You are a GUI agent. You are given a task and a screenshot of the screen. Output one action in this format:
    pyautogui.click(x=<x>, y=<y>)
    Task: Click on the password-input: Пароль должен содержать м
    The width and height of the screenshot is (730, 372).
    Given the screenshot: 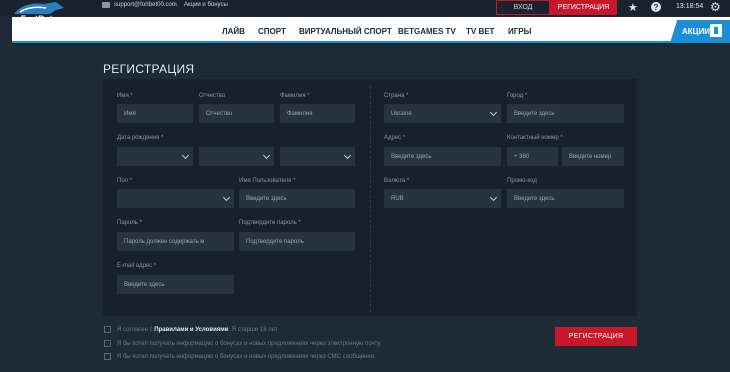 What is the action you would take?
    pyautogui.click(x=175, y=241)
    